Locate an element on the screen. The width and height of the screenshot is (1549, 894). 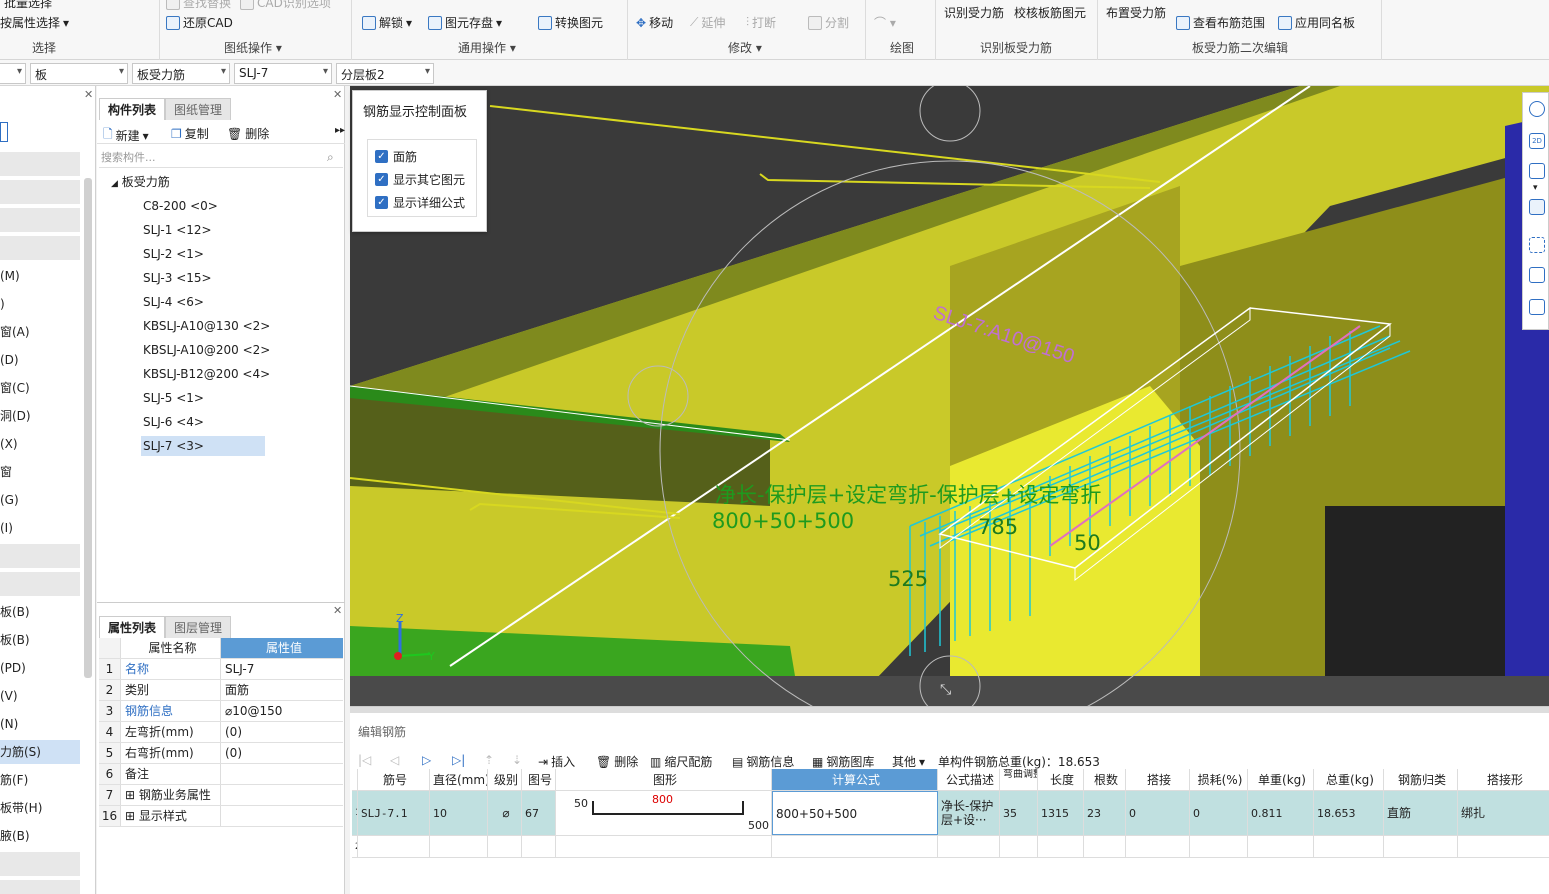
delete-button: 🗑 删除 is located at coordinates (248, 133).